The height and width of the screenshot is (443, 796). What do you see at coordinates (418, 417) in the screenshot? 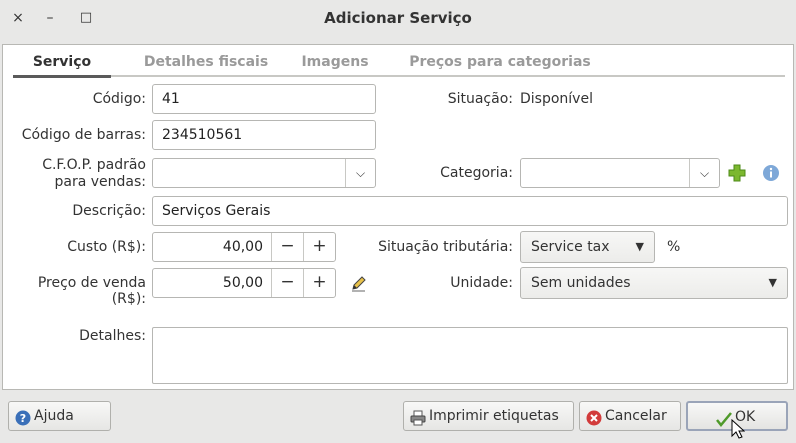
I see `printer-icon` at bounding box center [418, 417].